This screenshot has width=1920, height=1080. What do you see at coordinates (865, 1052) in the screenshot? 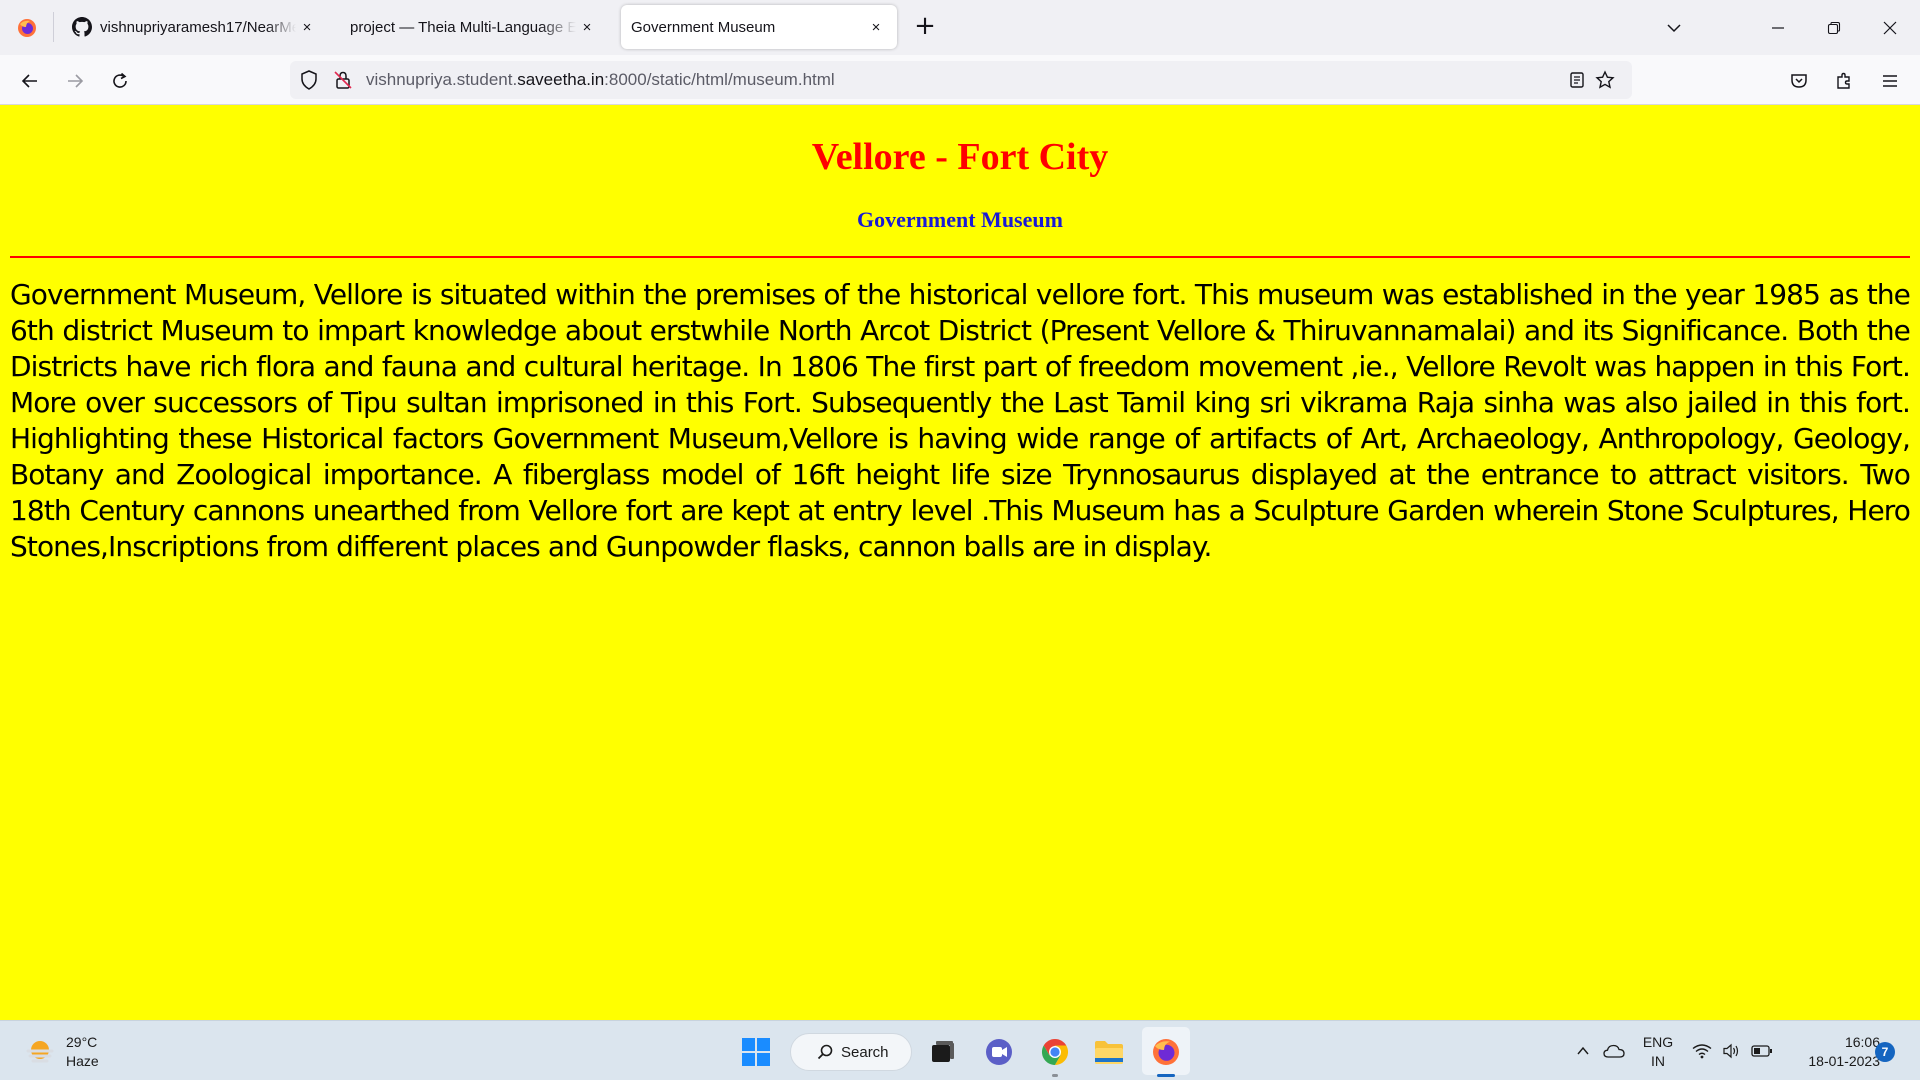
I see `search-label: Search` at bounding box center [865, 1052].